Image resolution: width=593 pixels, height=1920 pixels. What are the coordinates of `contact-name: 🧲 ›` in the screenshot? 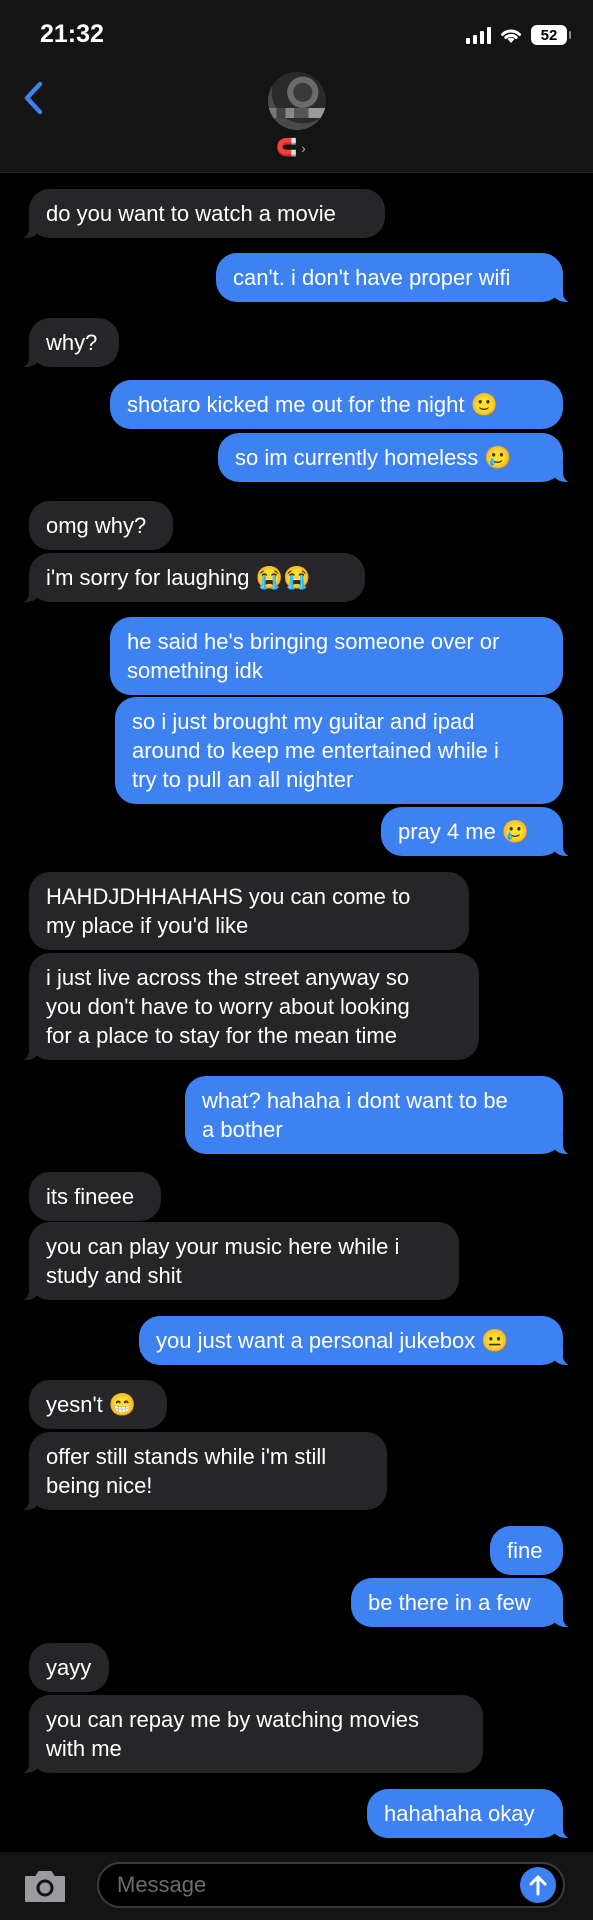 It's located at (291, 148).